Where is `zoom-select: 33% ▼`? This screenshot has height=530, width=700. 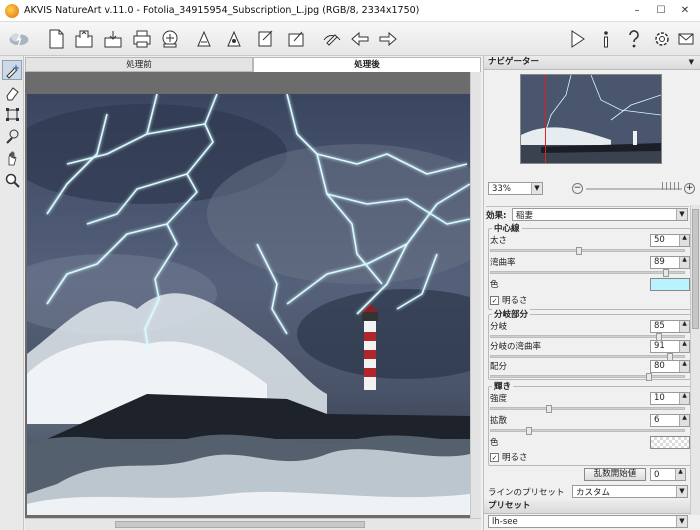 zoom-select: 33% ▼ is located at coordinates (515, 188).